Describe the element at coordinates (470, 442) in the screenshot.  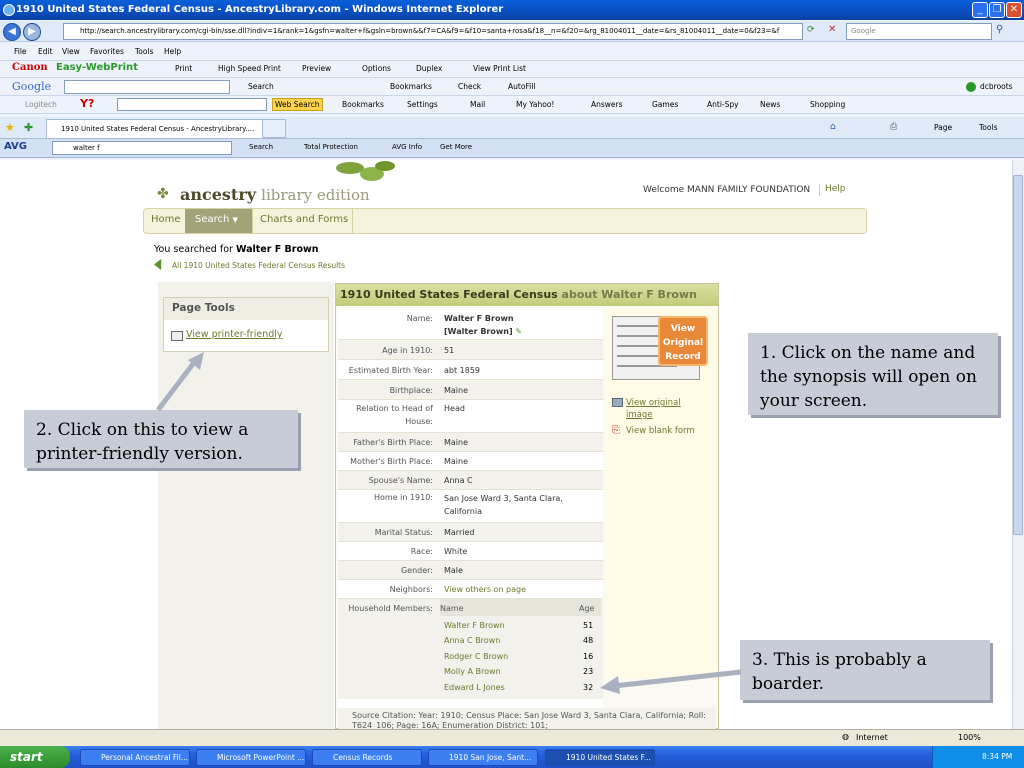
I see `field-row: Father's Birth Place: Maine` at that location.